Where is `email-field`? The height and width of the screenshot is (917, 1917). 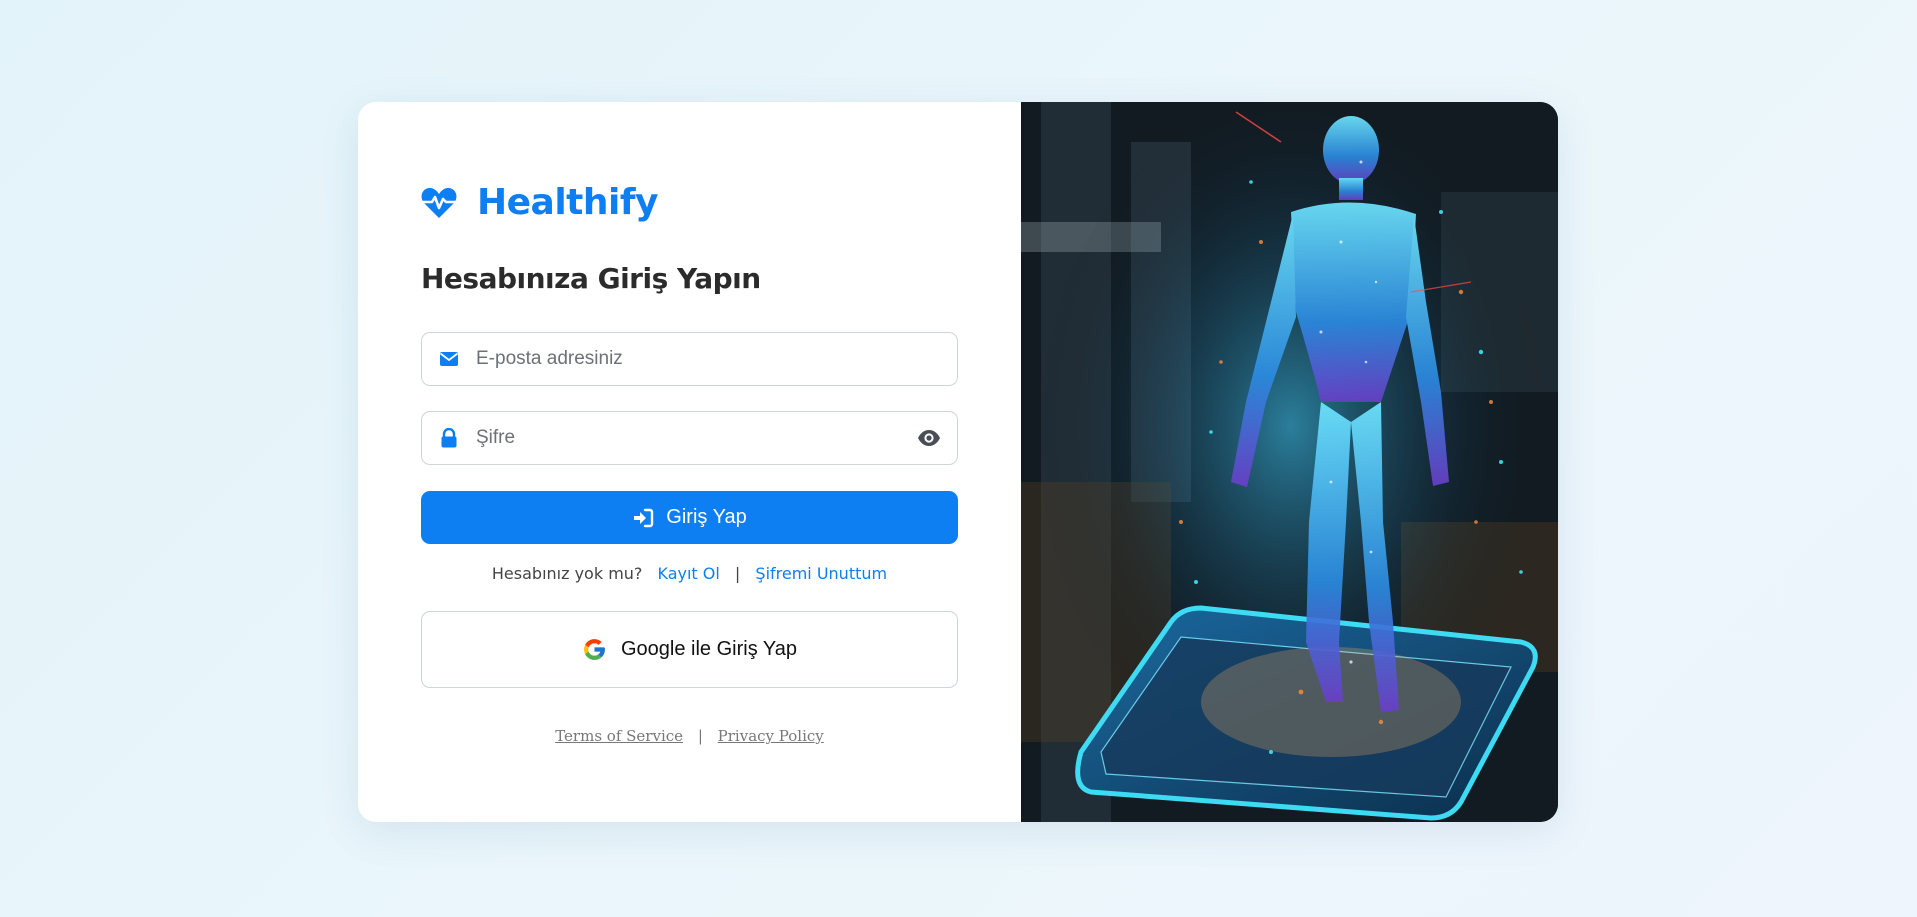 email-field is located at coordinates (689, 359).